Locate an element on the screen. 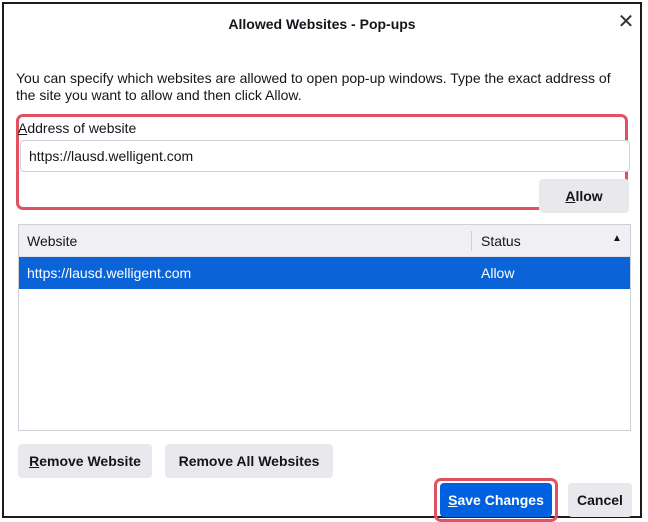  cancel-label: Cancel is located at coordinates (600, 500).